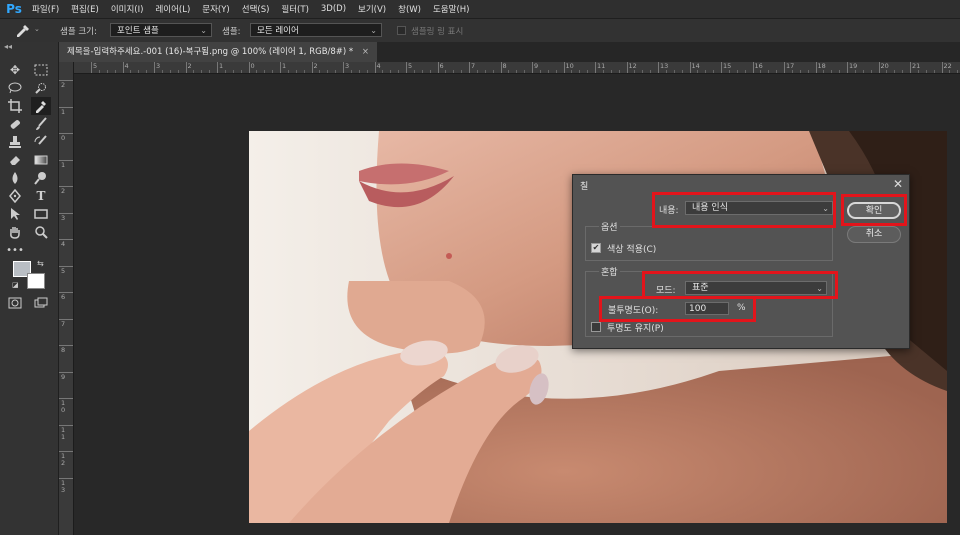  I want to click on pen-tool-icon, so click(15, 196).